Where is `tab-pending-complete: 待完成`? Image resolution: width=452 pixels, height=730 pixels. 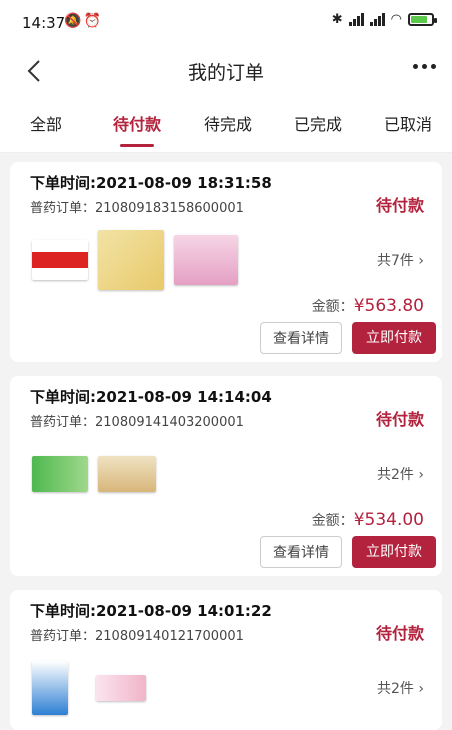
tab-pending-complete: 待完成 is located at coordinates (228, 125).